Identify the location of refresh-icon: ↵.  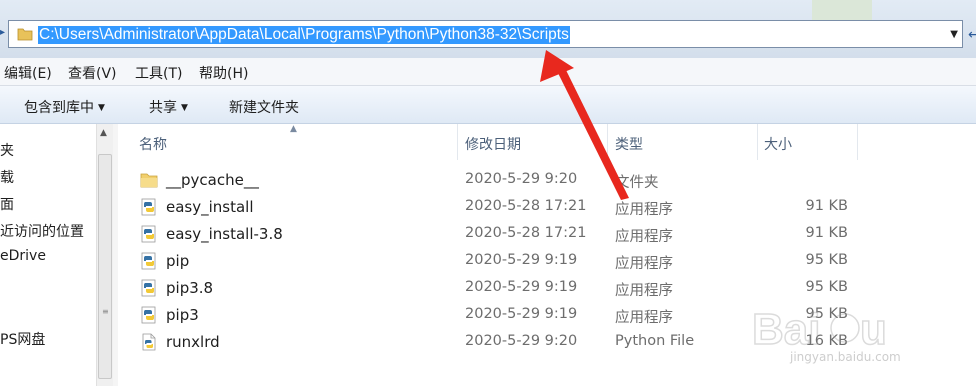
(972, 35).